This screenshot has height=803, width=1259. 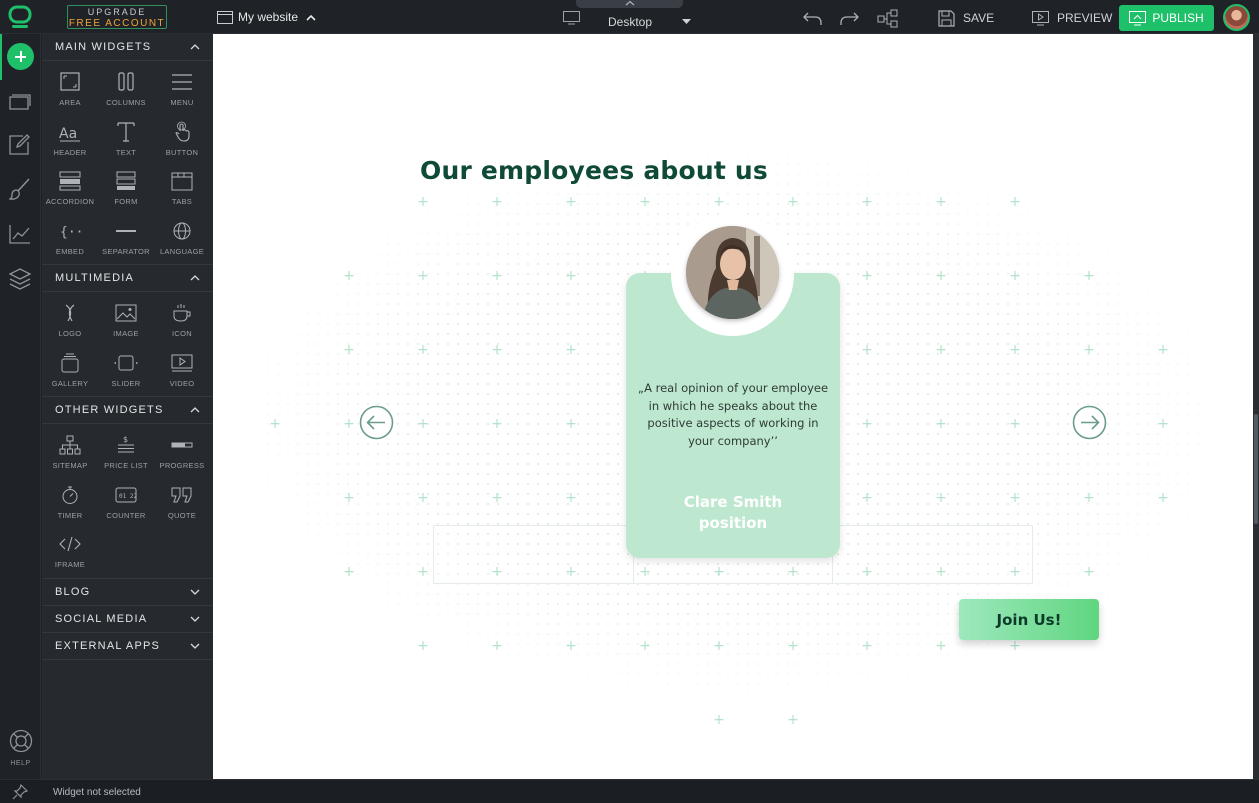 What do you see at coordinates (182, 138) in the screenshot?
I see `widget-button: BUTTON` at bounding box center [182, 138].